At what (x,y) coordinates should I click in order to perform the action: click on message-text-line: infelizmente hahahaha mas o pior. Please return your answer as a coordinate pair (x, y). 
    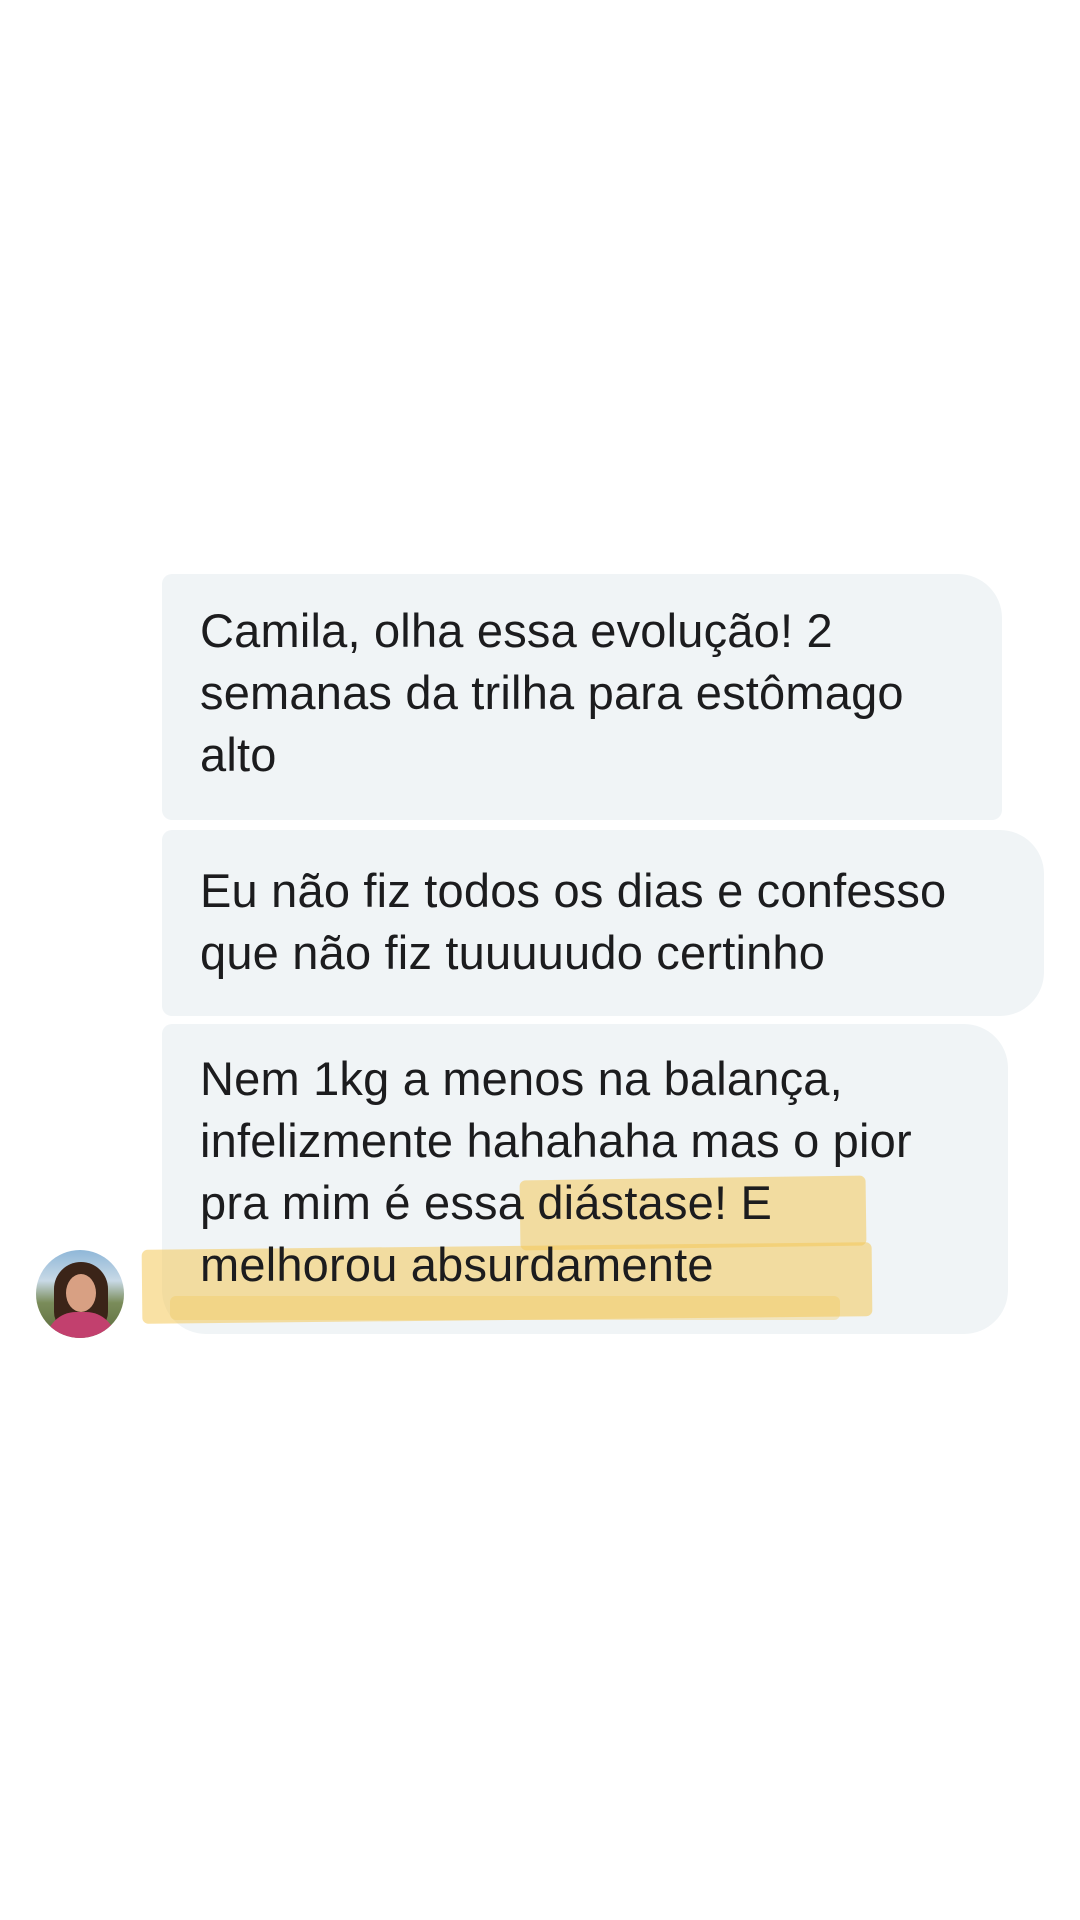
    Looking at the image, I should click on (556, 1140).